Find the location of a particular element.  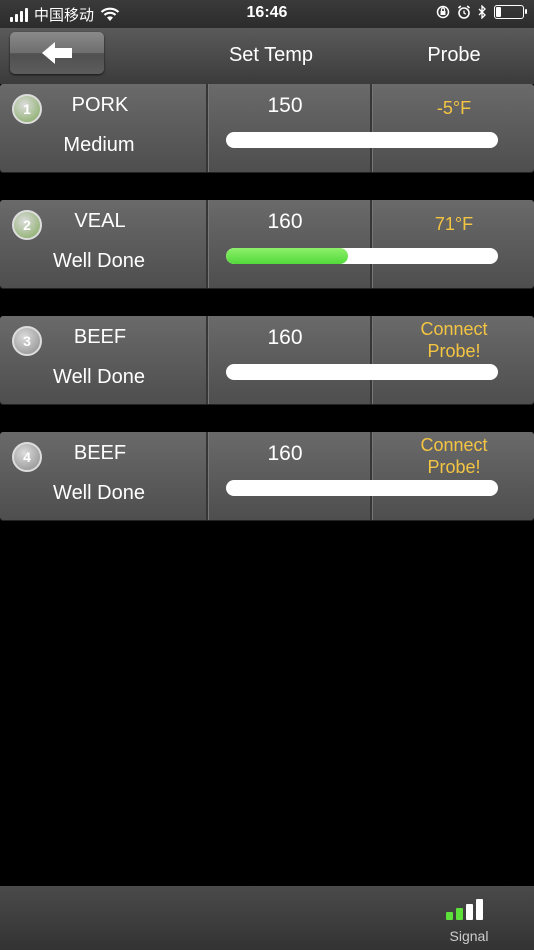

battery-icon is located at coordinates (510, 12).